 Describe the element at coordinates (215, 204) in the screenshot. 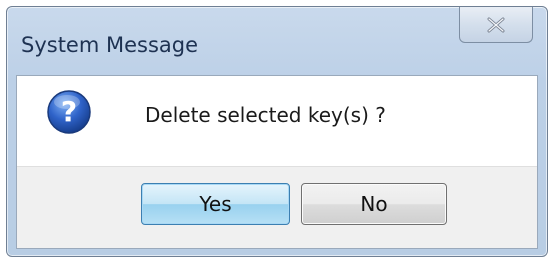

I see `yes-button: Yes` at that location.